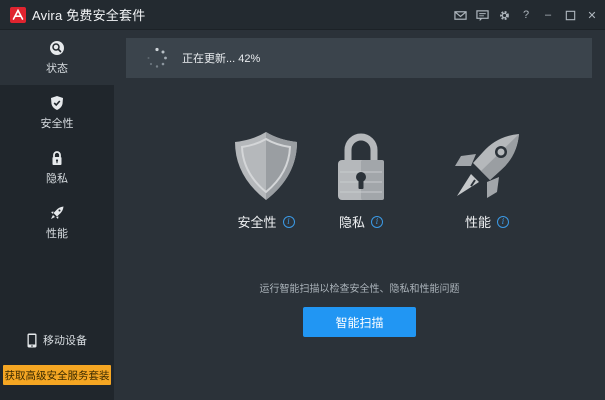  What do you see at coordinates (57, 157) in the screenshot?
I see `lock-icon` at bounding box center [57, 157].